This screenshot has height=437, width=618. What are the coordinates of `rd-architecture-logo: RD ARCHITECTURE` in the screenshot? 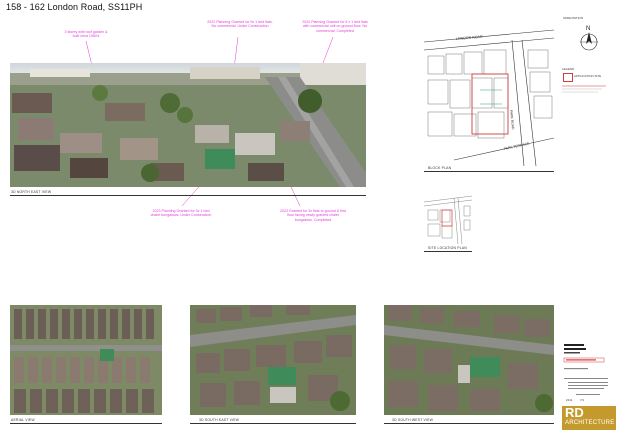 It's located at (589, 418).